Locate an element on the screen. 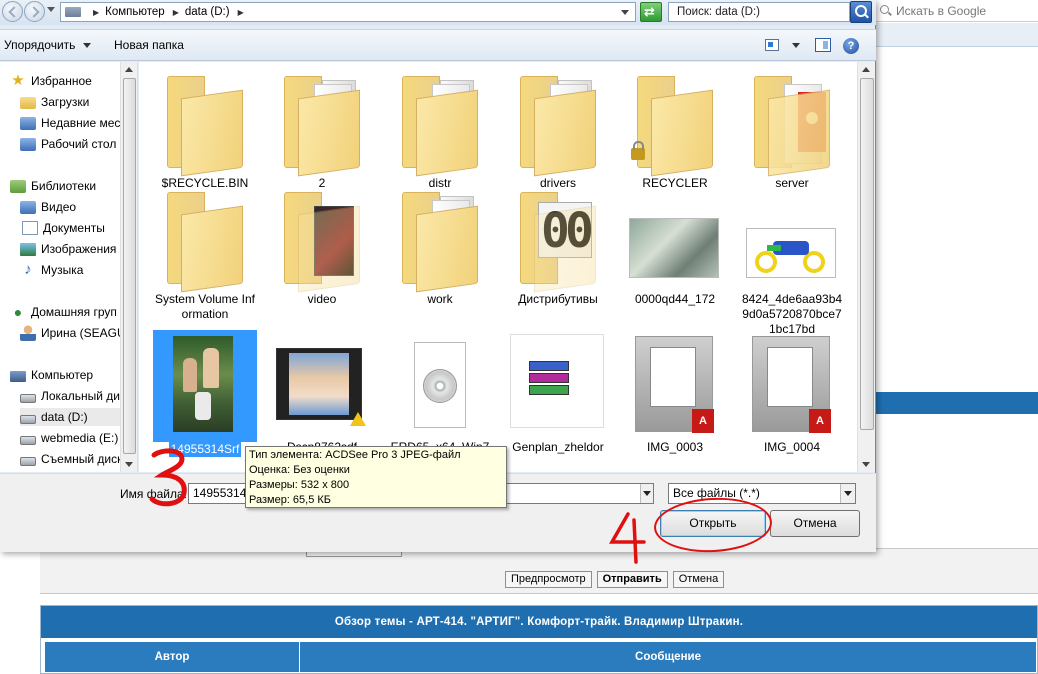 Image resolution: width=1038 pixels, height=674 pixels. page-left-margin is located at coordinates (20, 611).